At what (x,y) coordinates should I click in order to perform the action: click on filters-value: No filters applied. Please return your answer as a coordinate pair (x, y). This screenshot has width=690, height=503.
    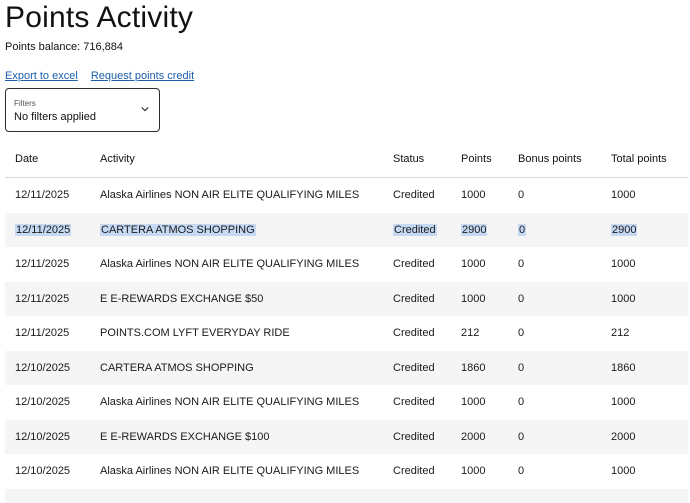
    Looking at the image, I should click on (55, 117).